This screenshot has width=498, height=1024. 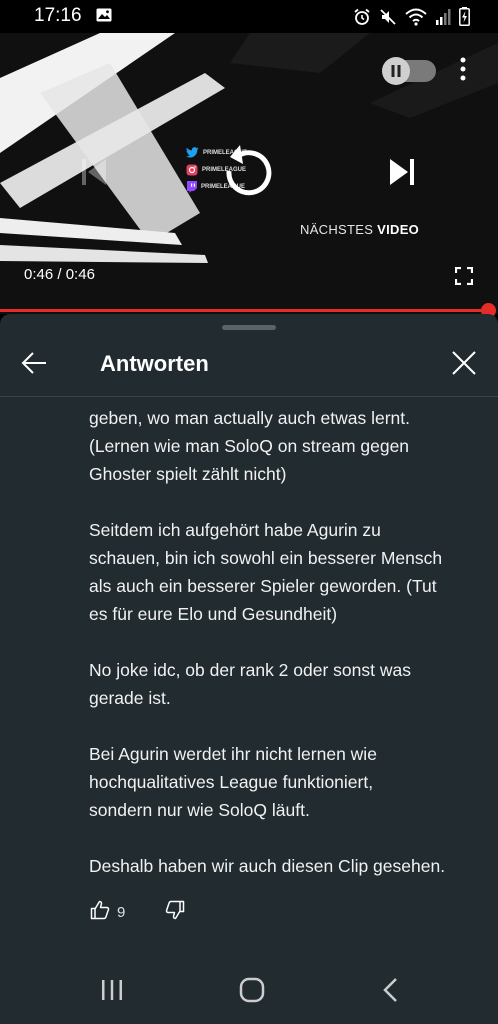 I want to click on close-icon, so click(x=464, y=365).